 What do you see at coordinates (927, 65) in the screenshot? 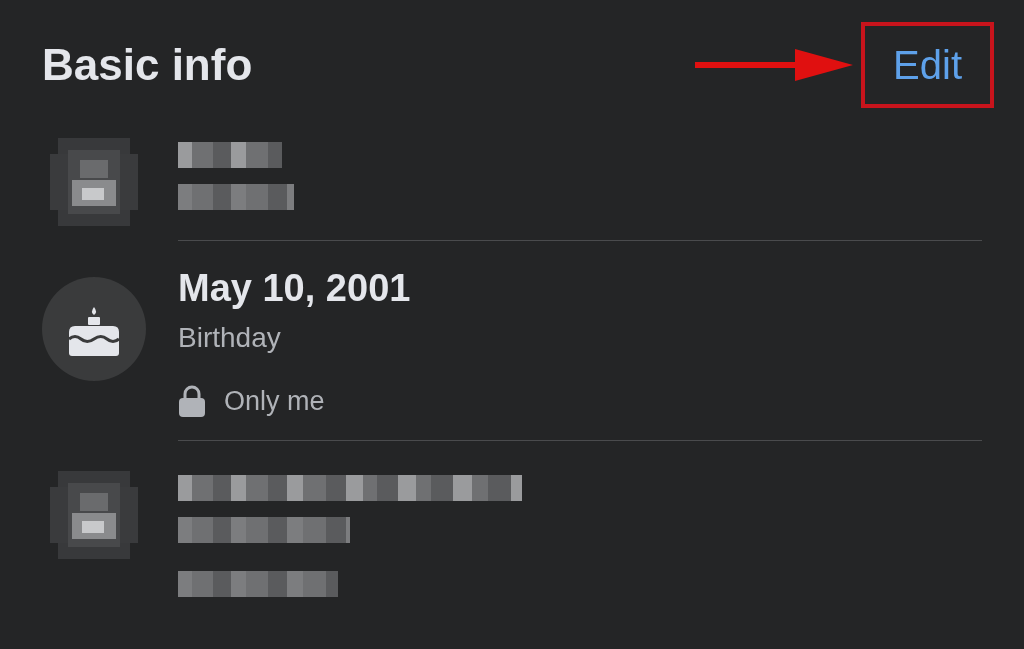
I see `edit-button: Edit` at bounding box center [927, 65].